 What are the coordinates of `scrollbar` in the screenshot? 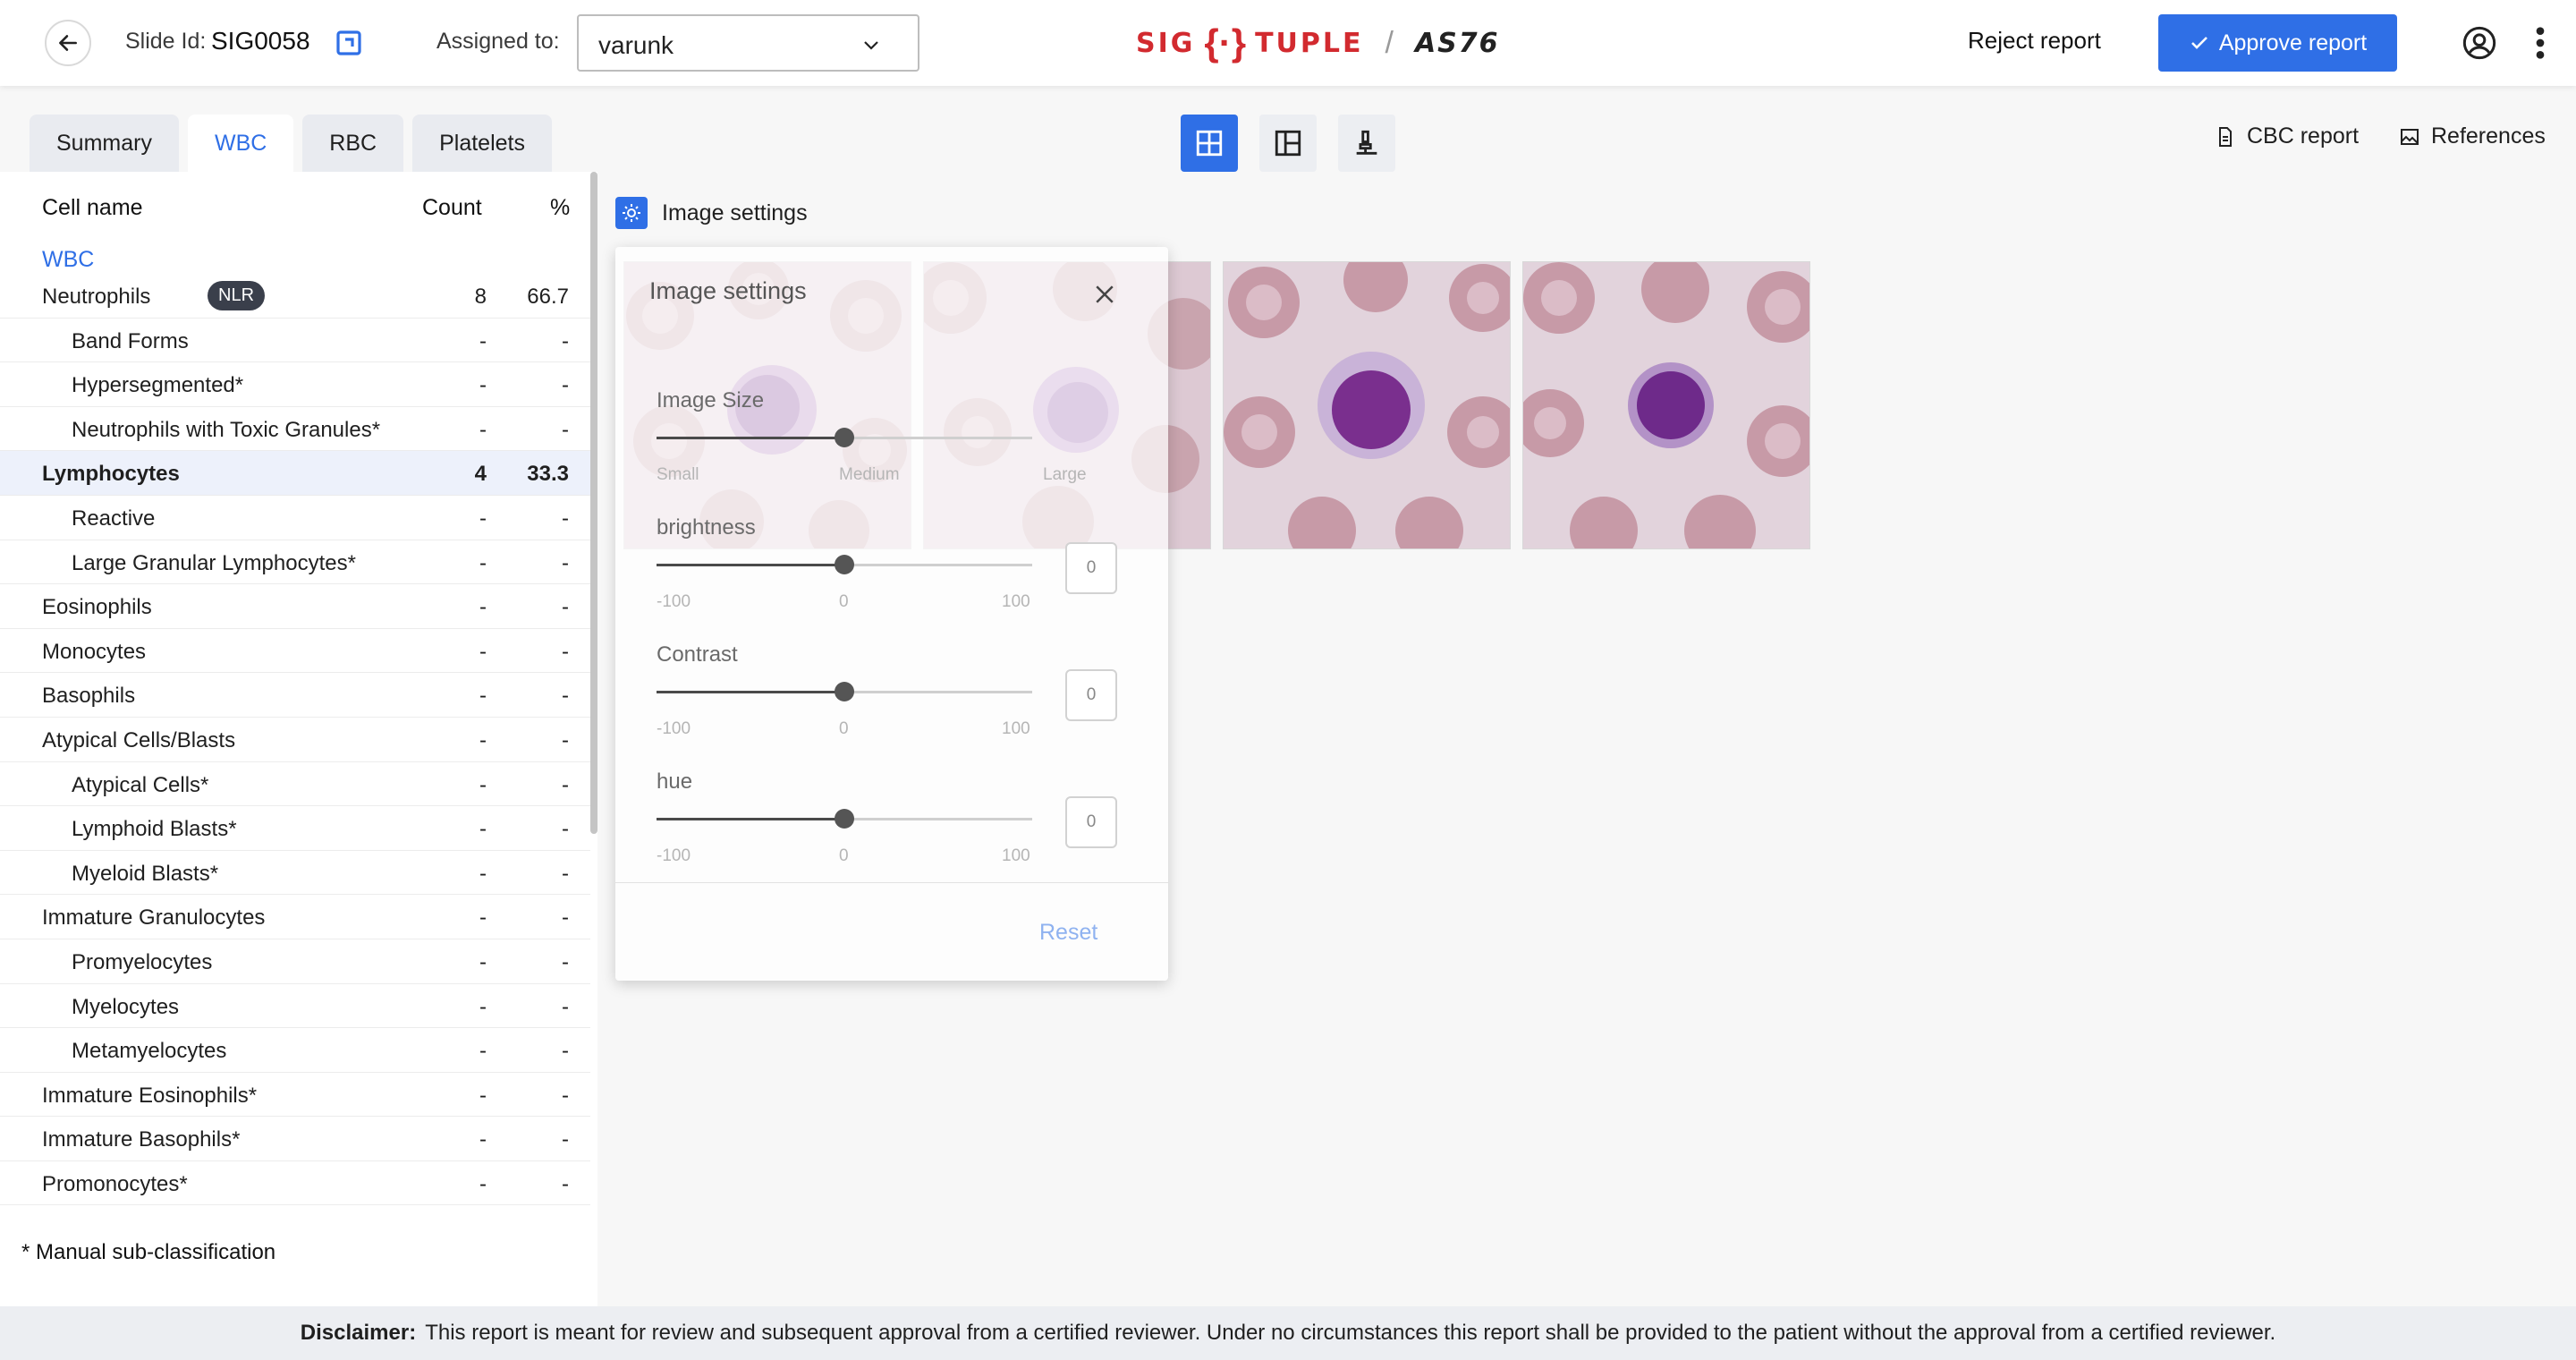 It's located at (593, 503).